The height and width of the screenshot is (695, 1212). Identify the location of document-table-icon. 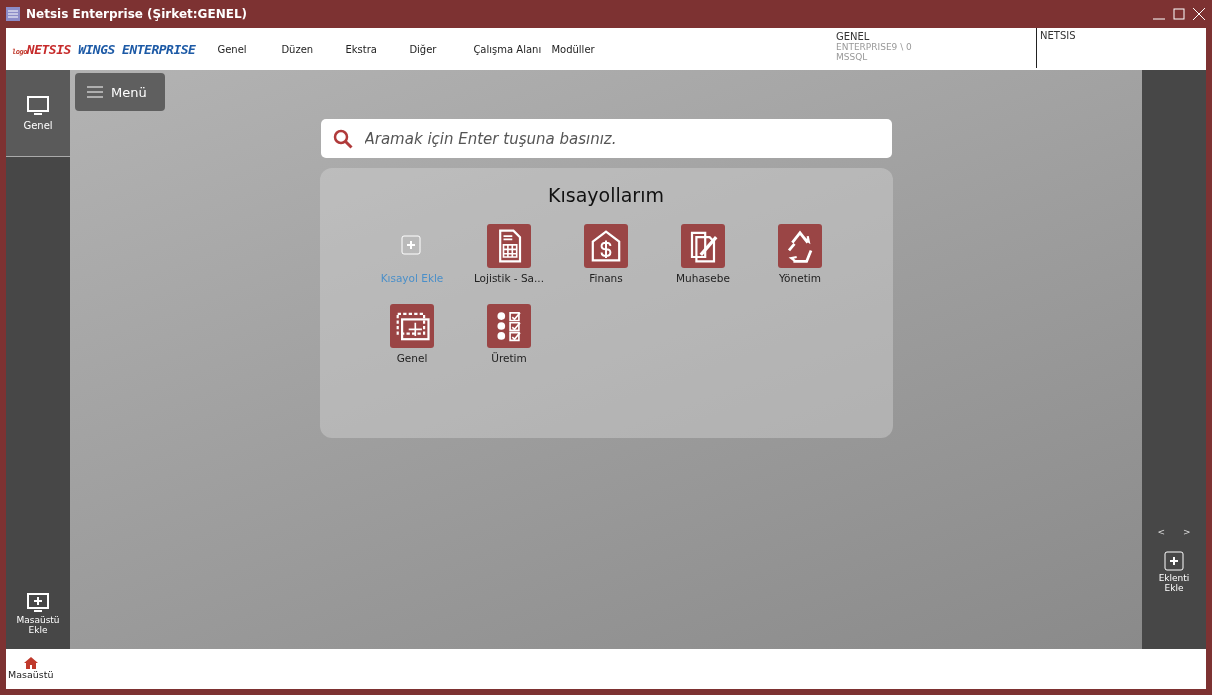
(509, 246).